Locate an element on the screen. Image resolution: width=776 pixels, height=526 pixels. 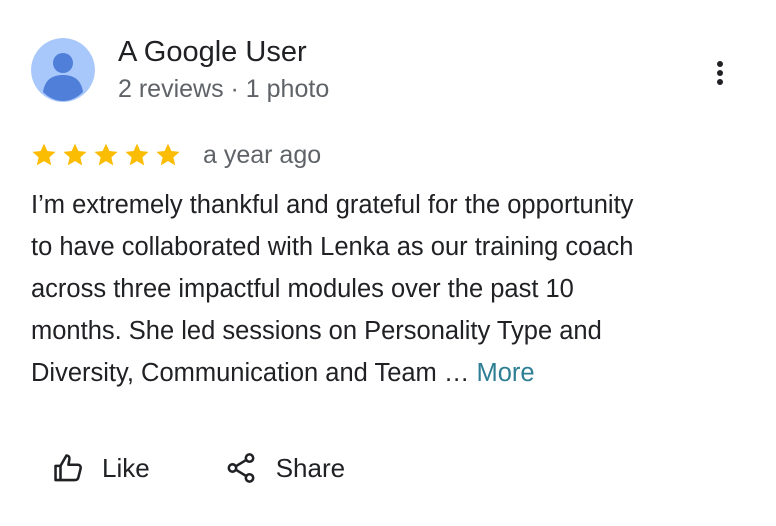
review-text-line-last: Diversity, Communication and Team … More is located at coordinates (391, 373).